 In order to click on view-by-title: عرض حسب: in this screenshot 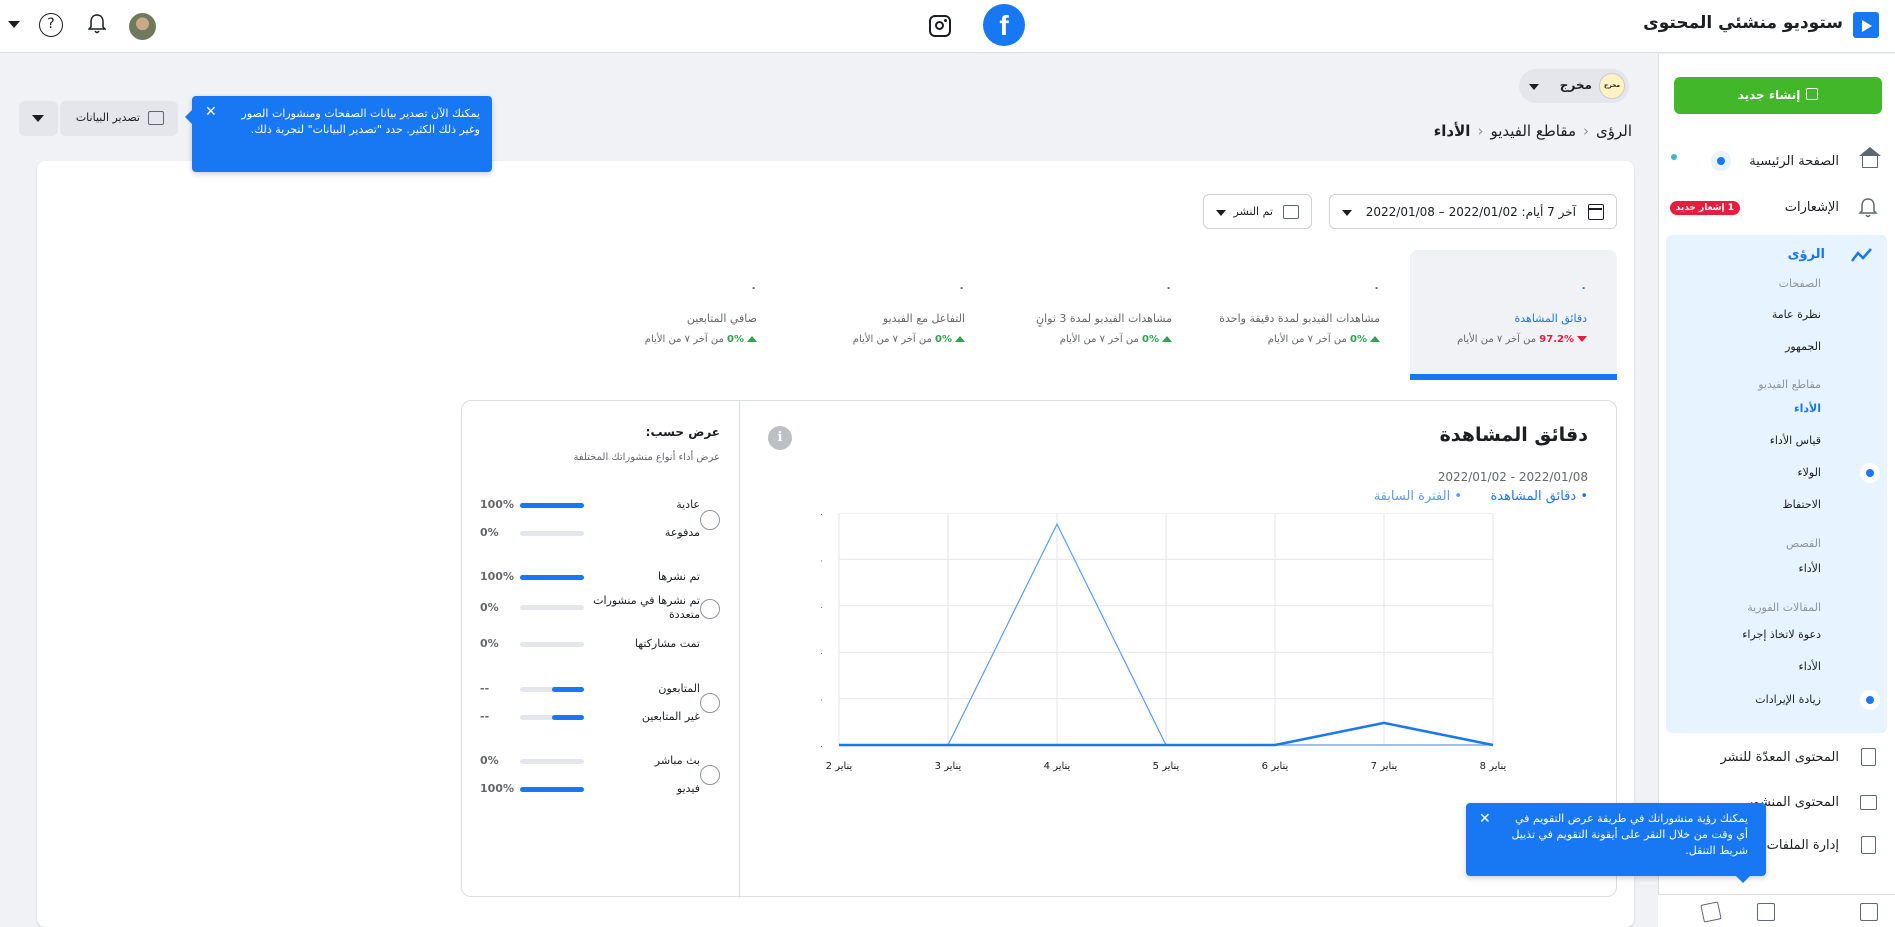, I will do `click(682, 432)`.